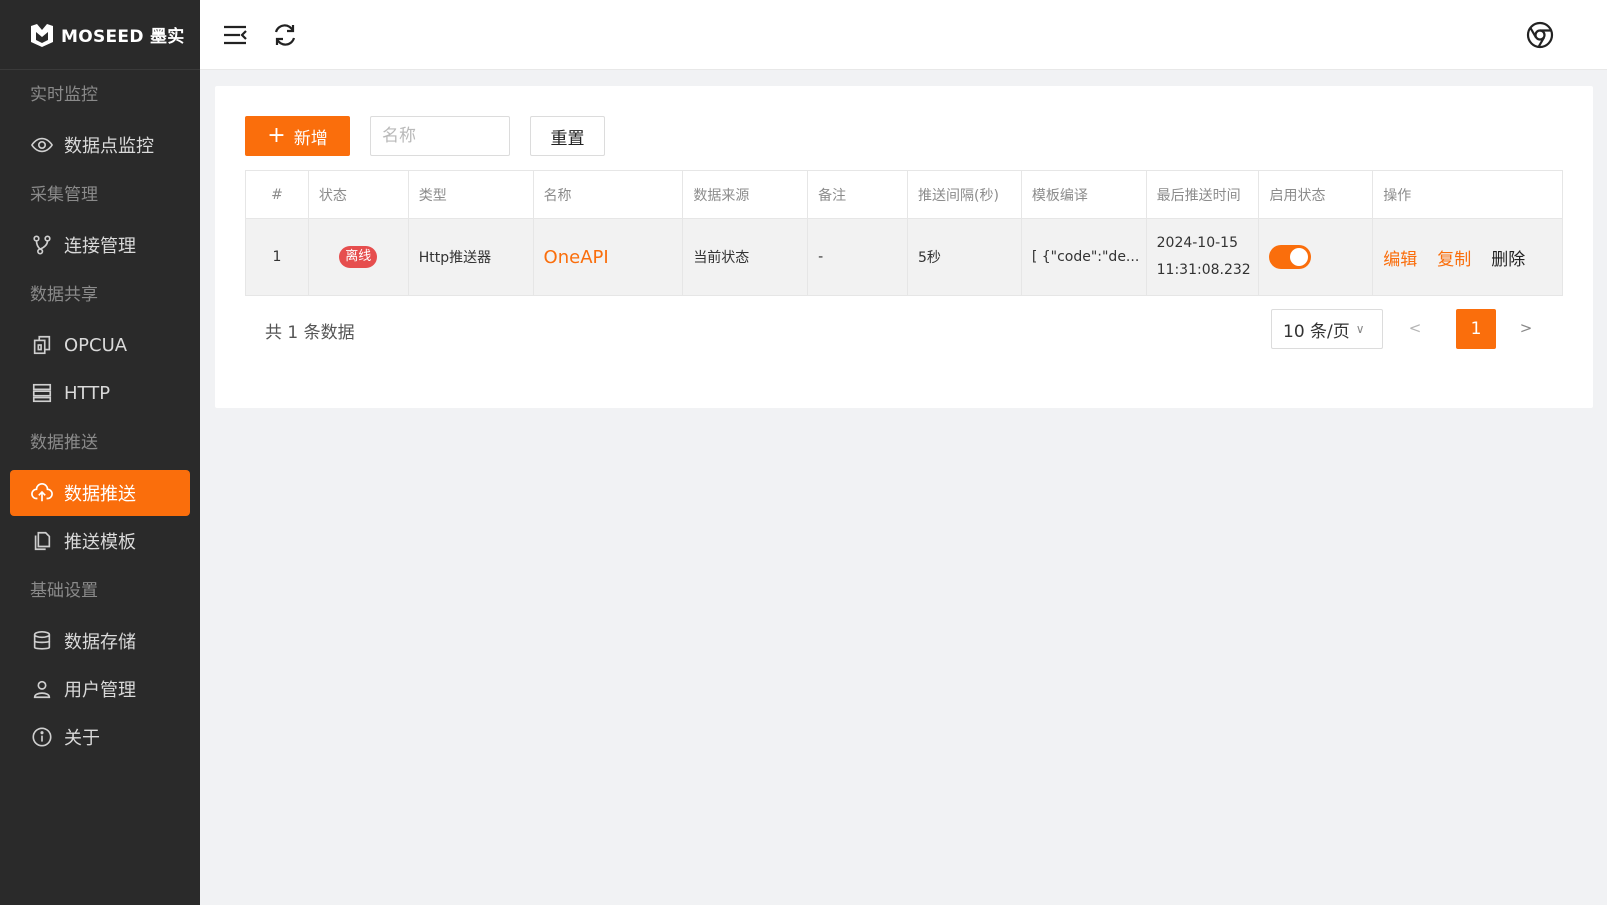 The width and height of the screenshot is (1607, 905). I want to click on nav-group-realtime: 实时监控, so click(64, 95).